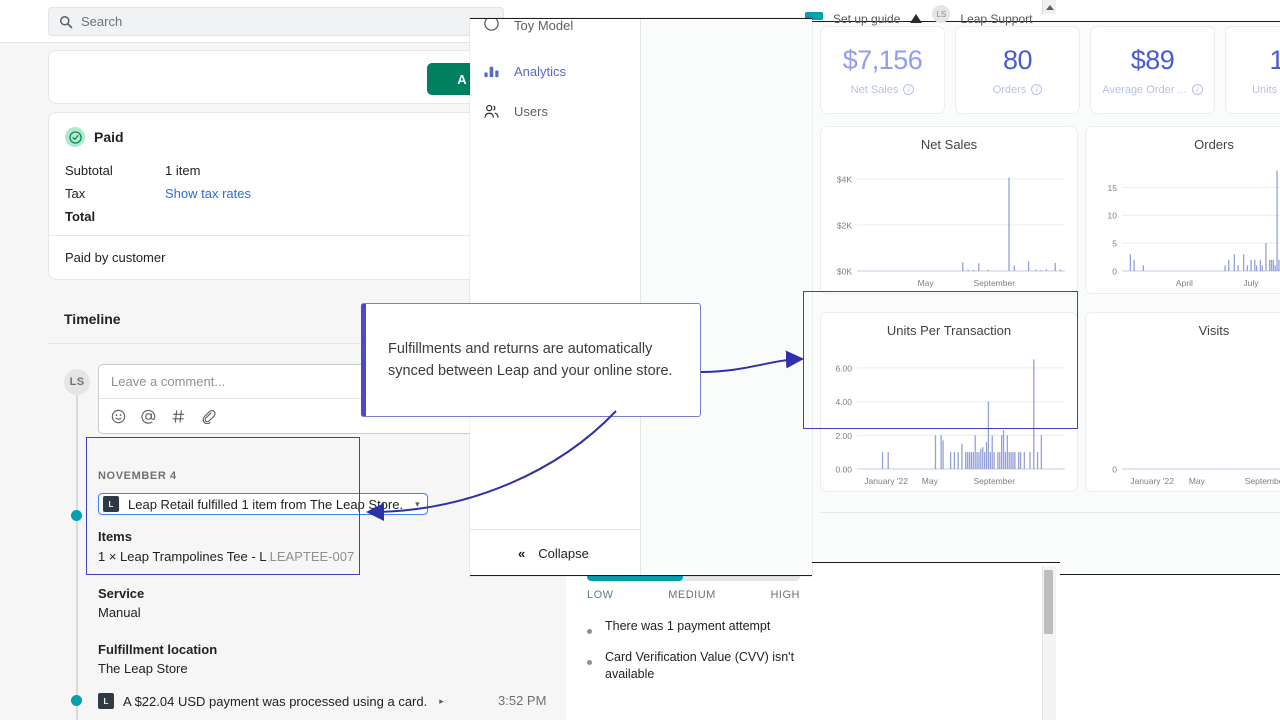  What do you see at coordinates (949, 224) in the screenshot?
I see `chart-plot-net-sales: $0K $2K $4K May September` at bounding box center [949, 224].